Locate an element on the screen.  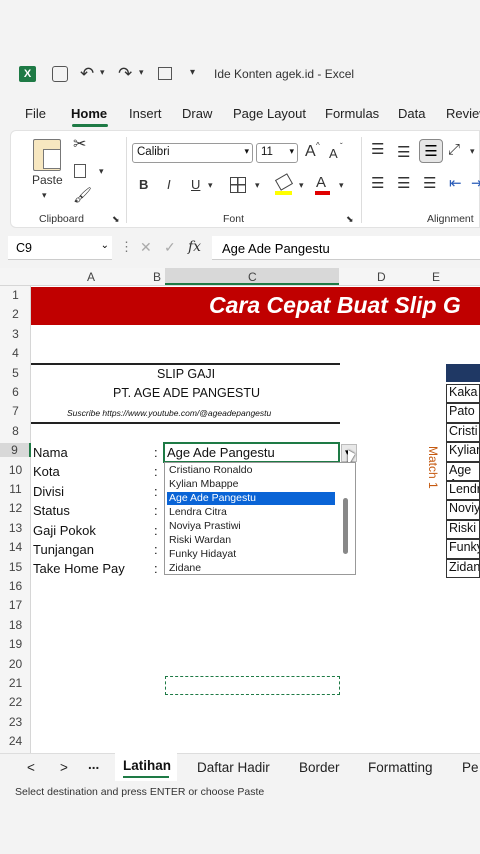
tab-nav-prev-icon: < is located at coordinates (31, 767).